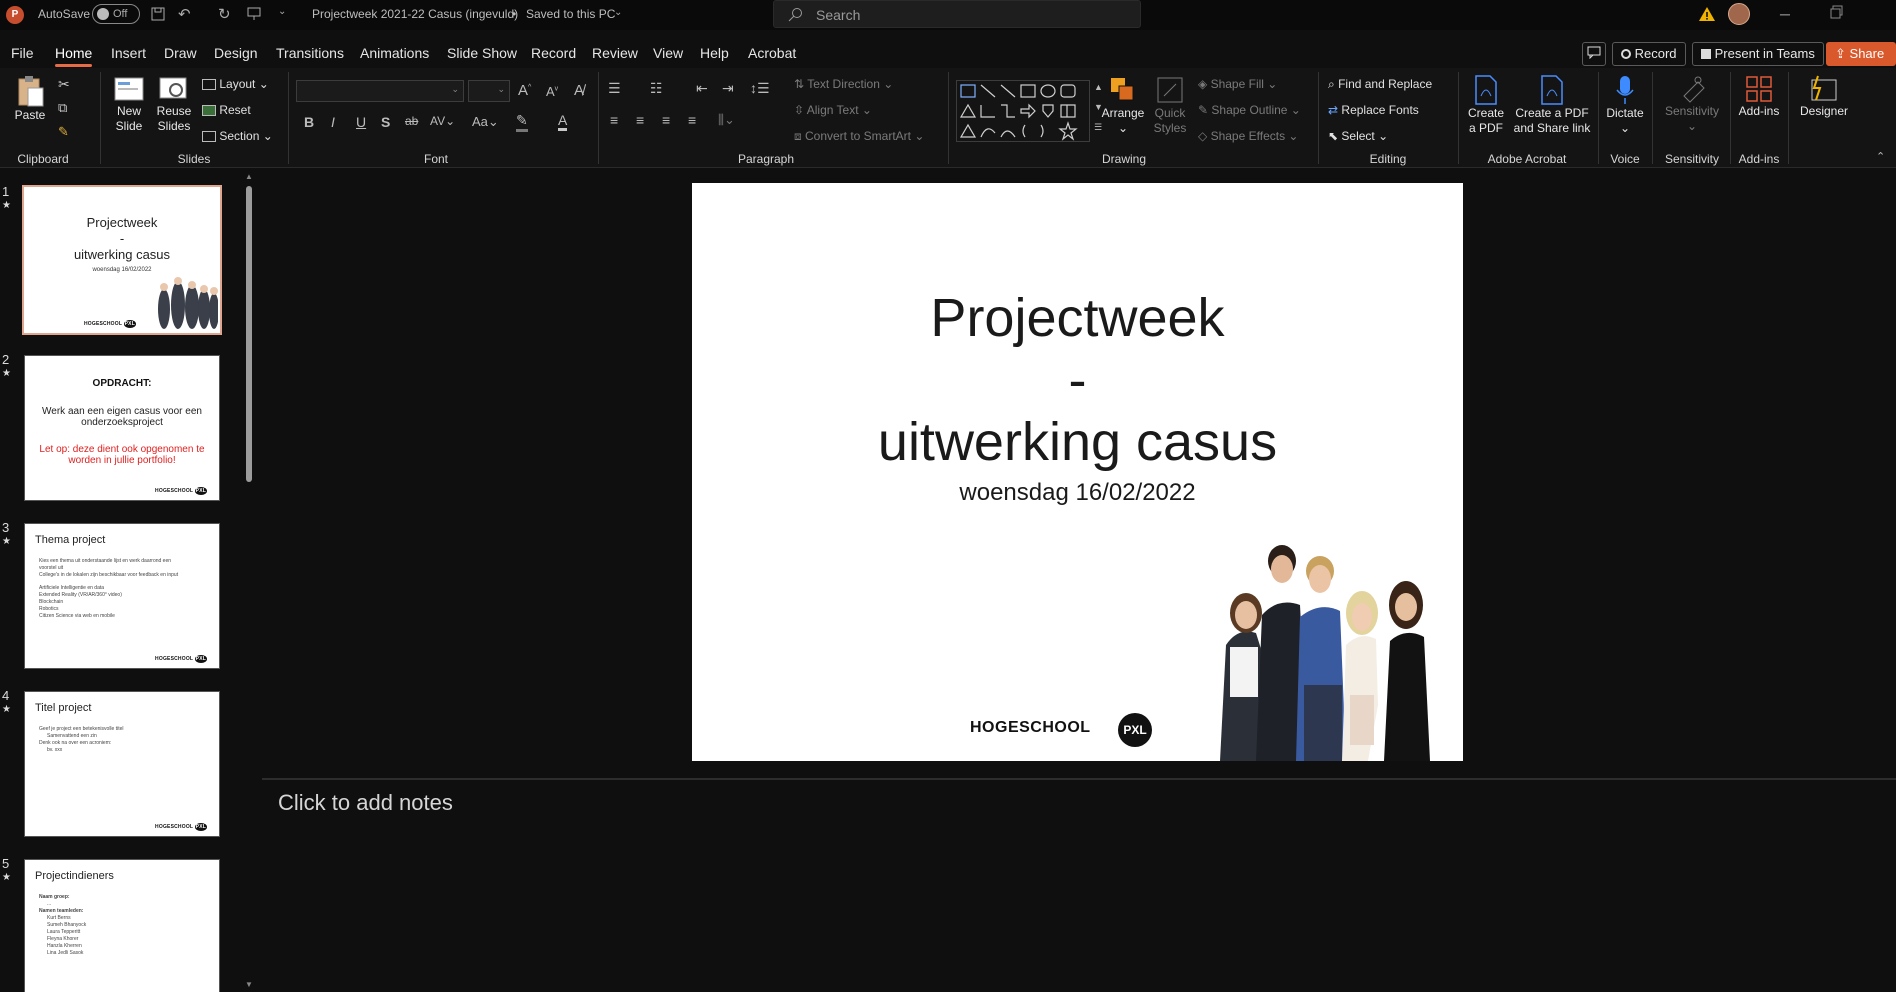 The height and width of the screenshot is (992, 1896). Describe the element at coordinates (1077, 380) in the screenshot. I see `slide-title: Projectweek - uitwerking casus` at that location.